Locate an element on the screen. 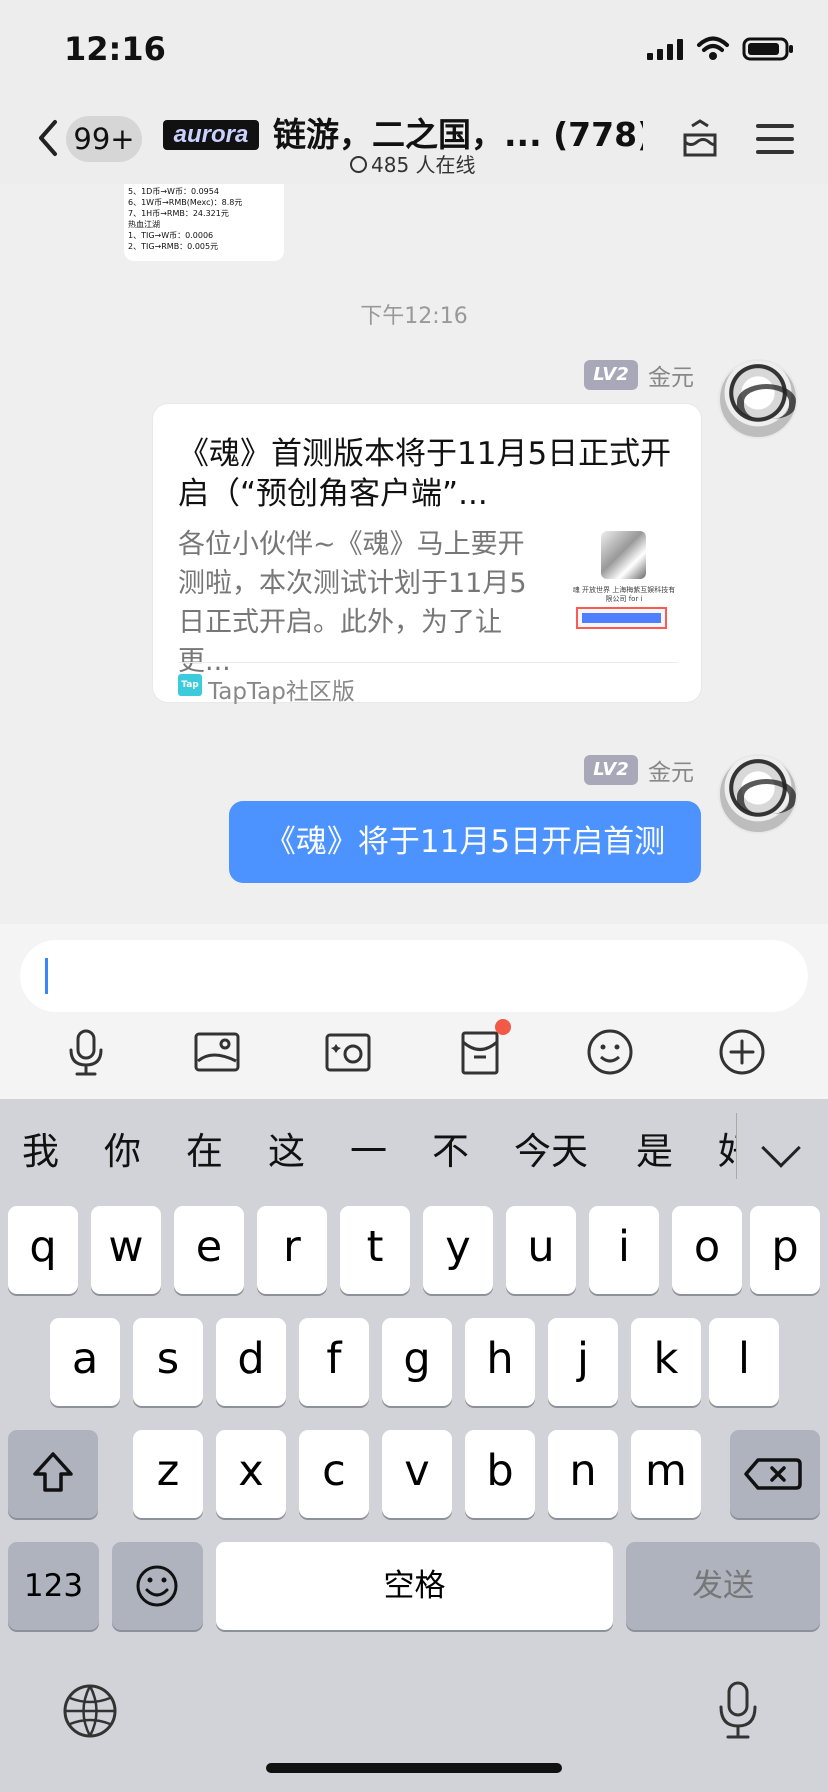 Image resolution: width=828 pixels, height=1792 pixels. key-r: r is located at coordinates (292, 1250).